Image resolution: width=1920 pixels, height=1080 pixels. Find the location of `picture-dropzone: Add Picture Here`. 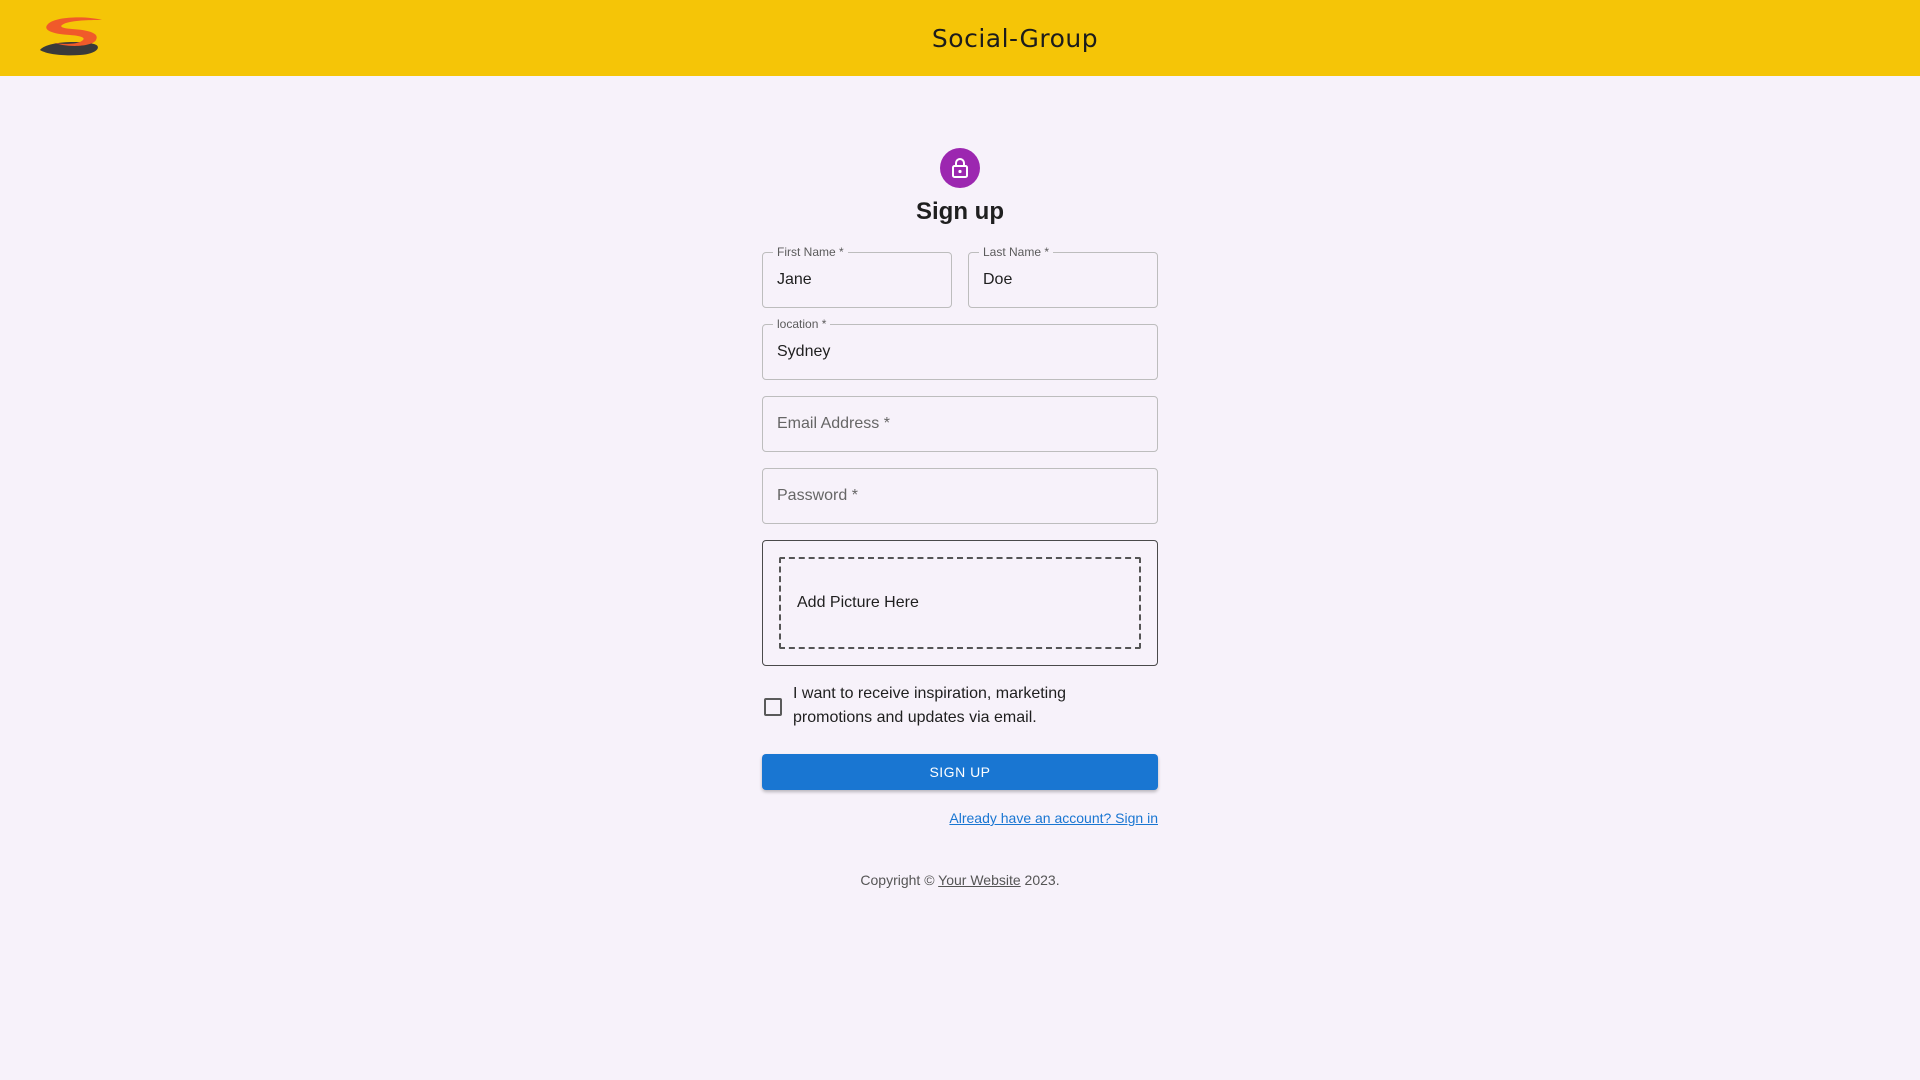

picture-dropzone: Add Picture Here is located at coordinates (960, 603).